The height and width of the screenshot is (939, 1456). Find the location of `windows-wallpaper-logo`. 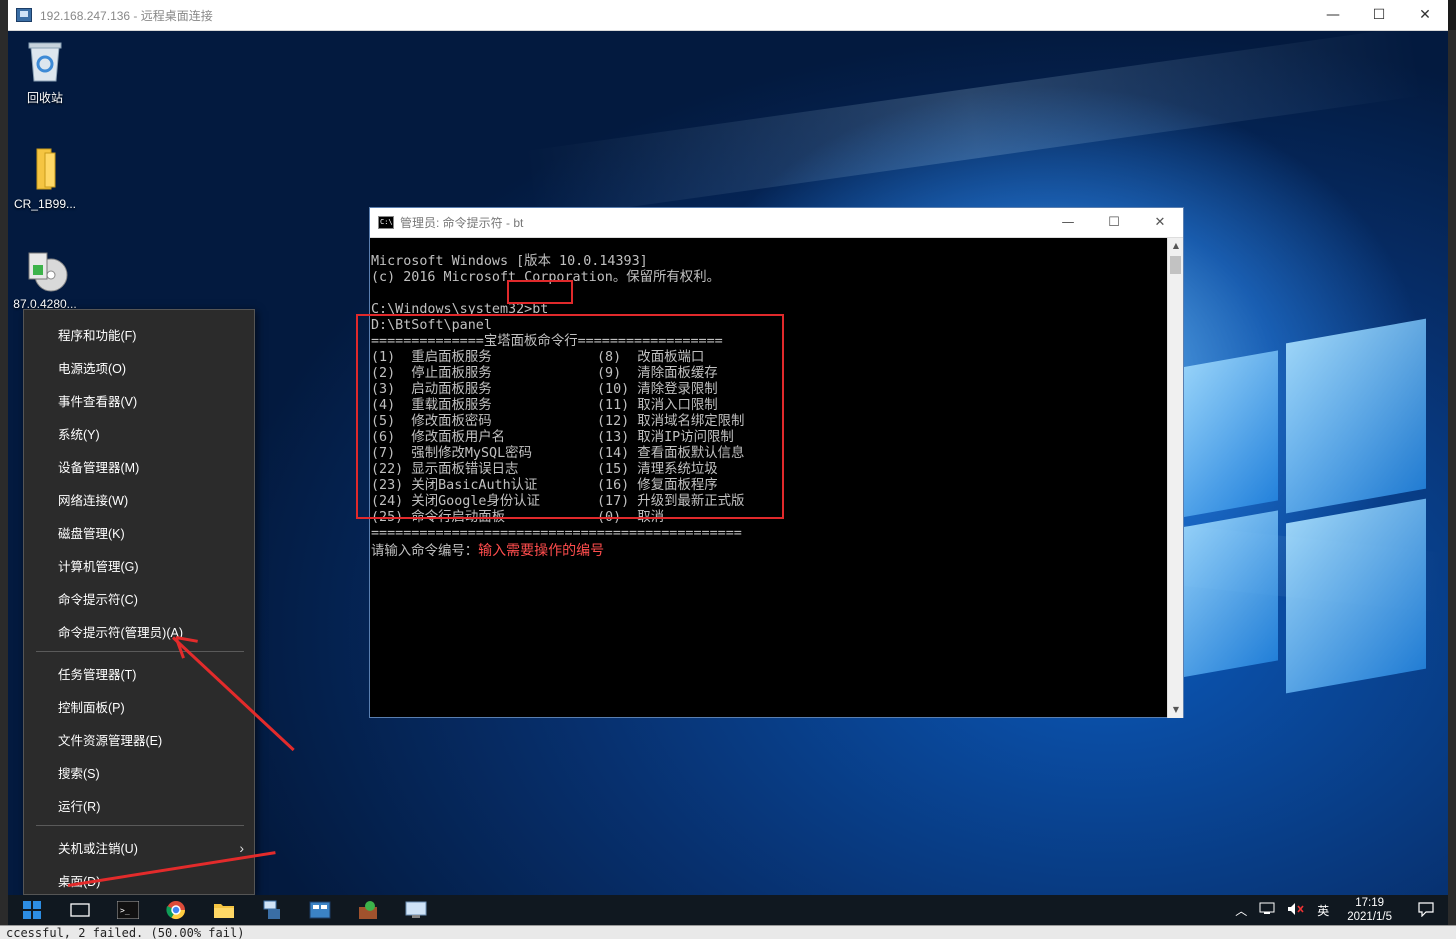

windows-wallpaper-logo is located at coordinates (1298, 529).